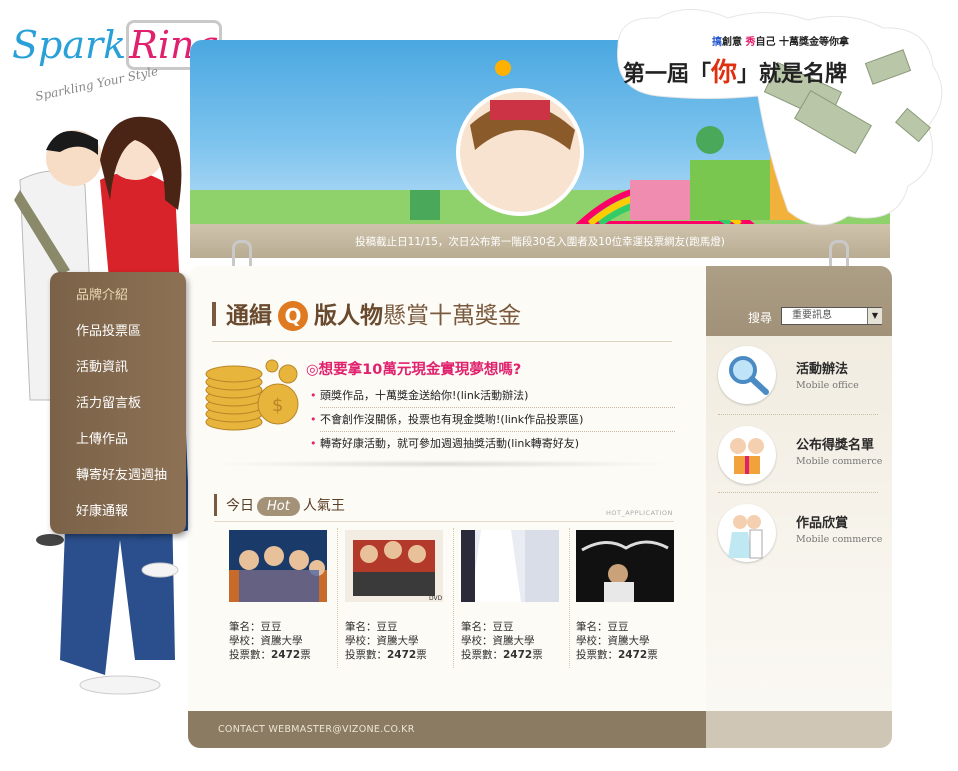 The width and height of the screenshot is (958, 771). Describe the element at coordinates (734, 42) in the screenshot. I see `slogan-word-chuangyi: 創意` at that location.